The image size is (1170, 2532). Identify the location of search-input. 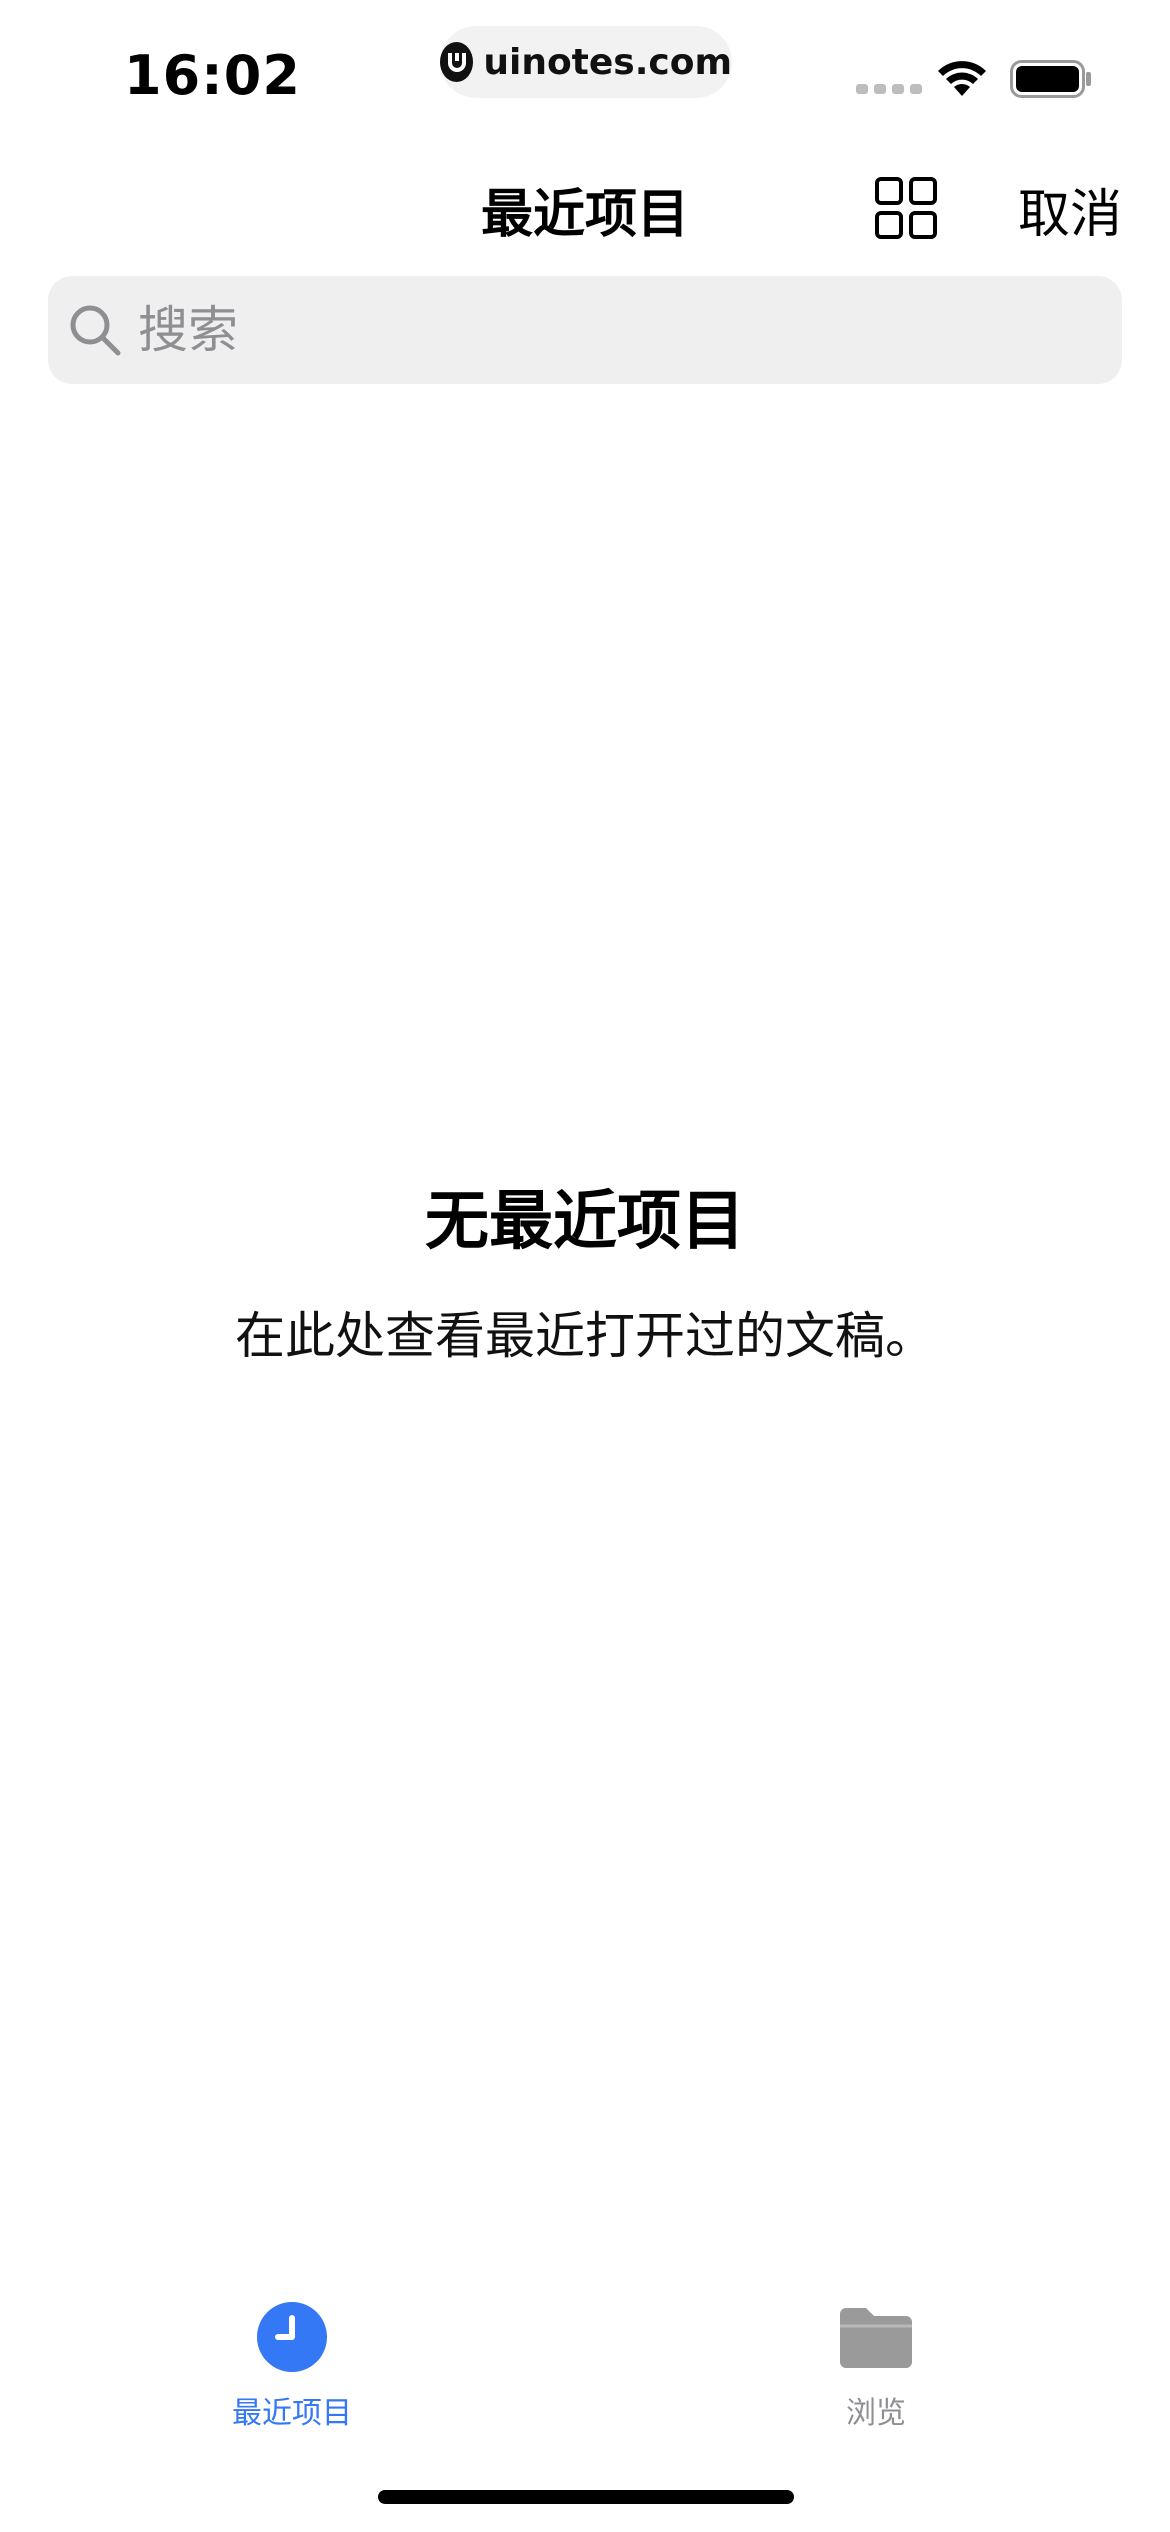
(629, 330).